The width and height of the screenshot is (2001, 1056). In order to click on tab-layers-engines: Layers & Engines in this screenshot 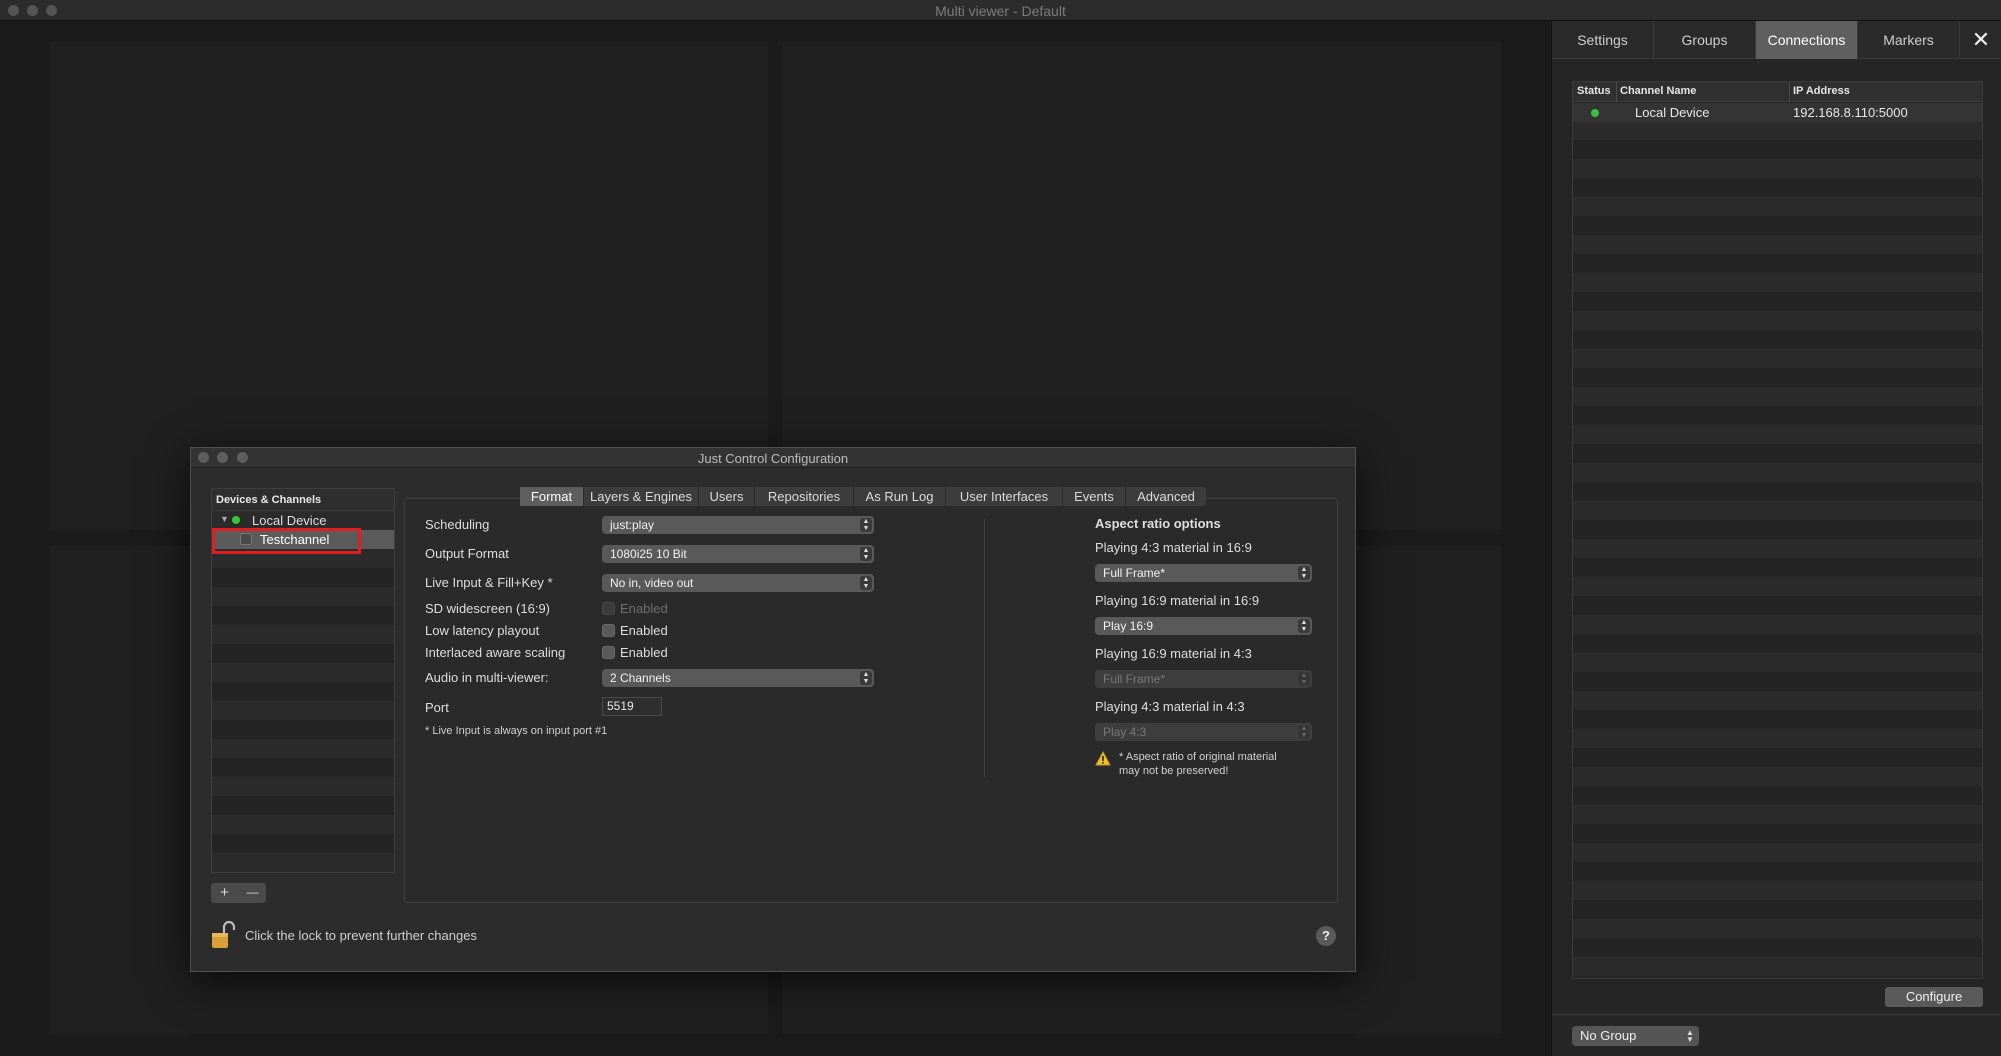, I will do `click(641, 496)`.